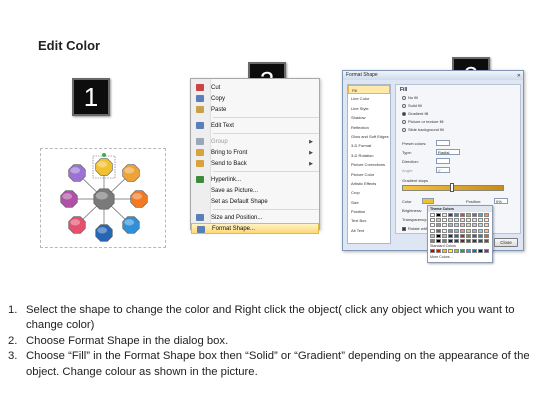 The image size is (560, 420). What do you see at coordinates (255, 141) in the screenshot?
I see `menu-item-group: Group ▶` at bounding box center [255, 141].